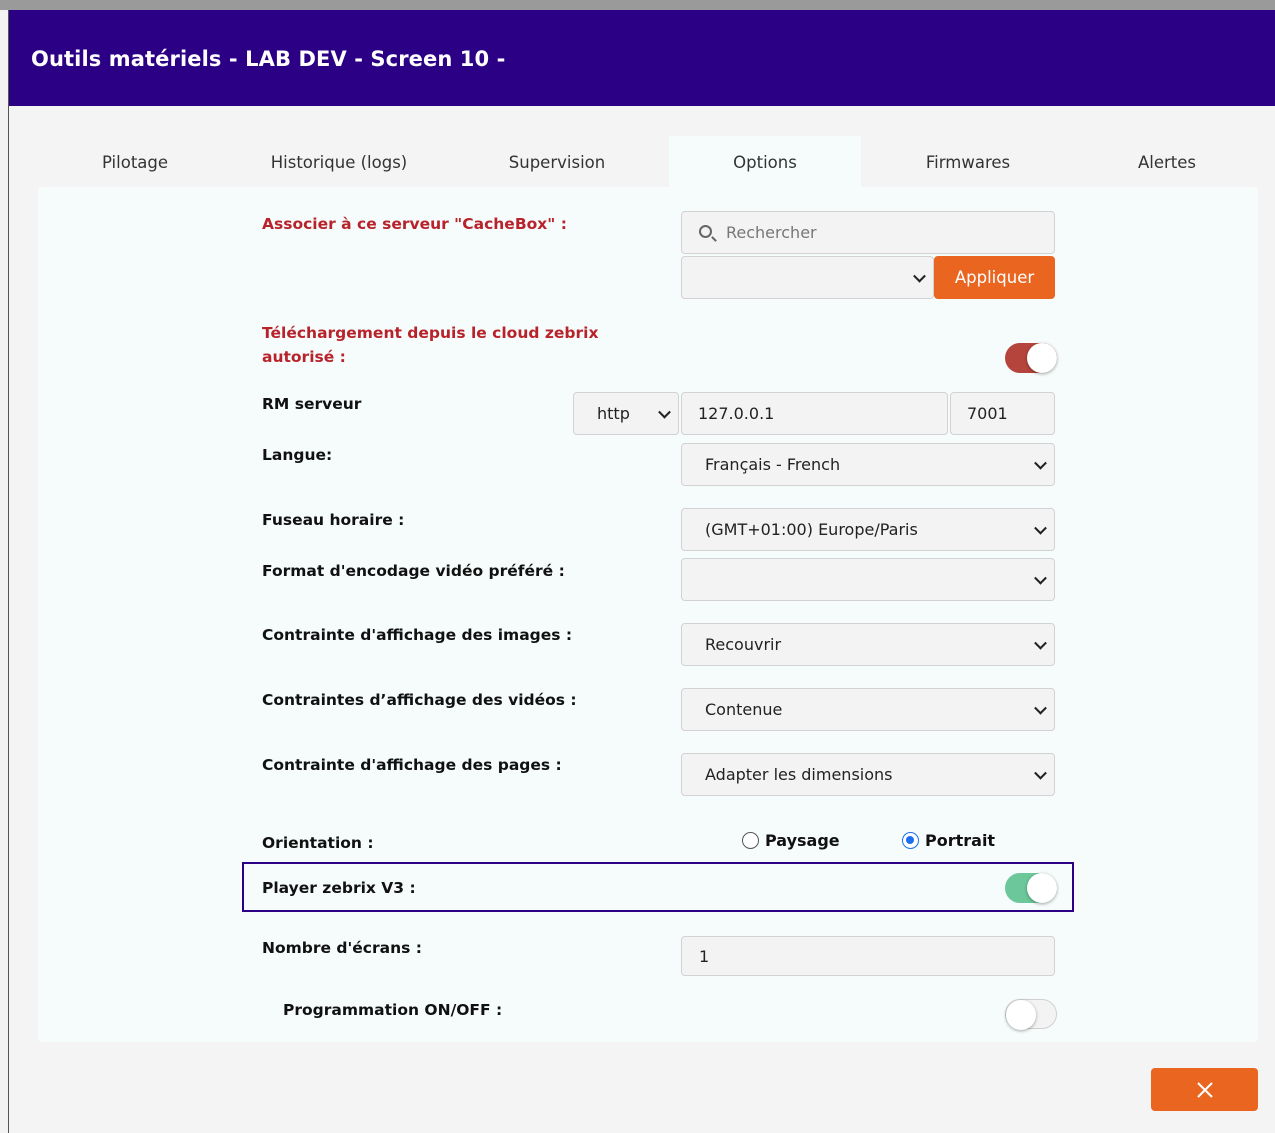  What do you see at coordinates (910, 840) in the screenshot?
I see `radio-portrait` at bounding box center [910, 840].